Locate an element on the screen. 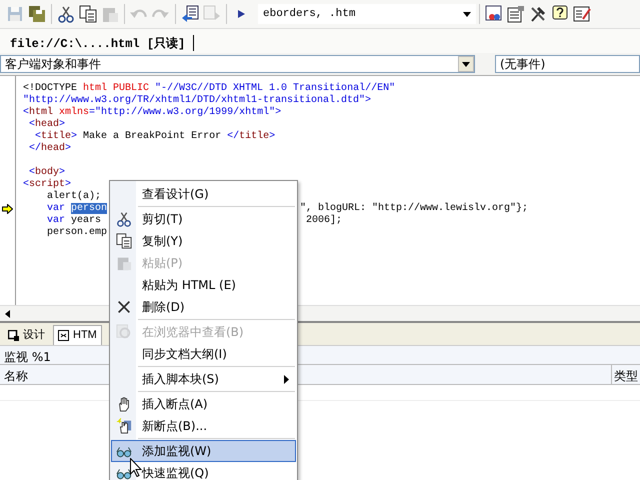  menu-item: 插入脚本块(S) is located at coordinates (203, 379).